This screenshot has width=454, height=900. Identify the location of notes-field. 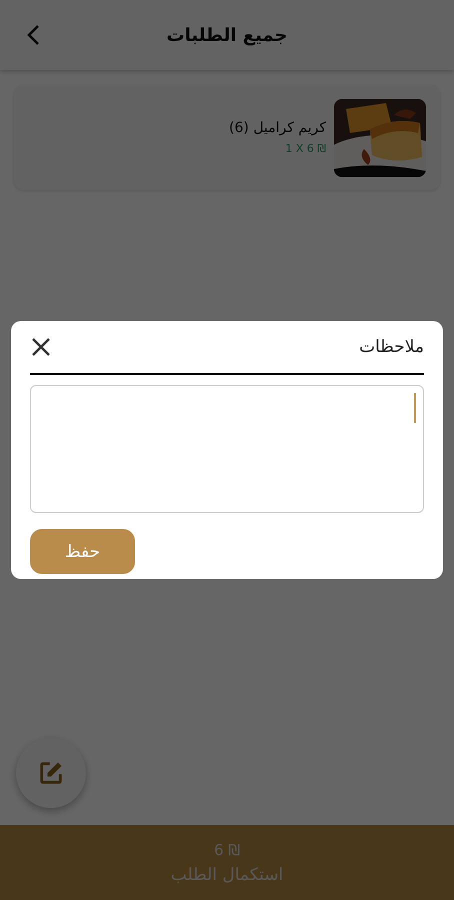
(227, 449).